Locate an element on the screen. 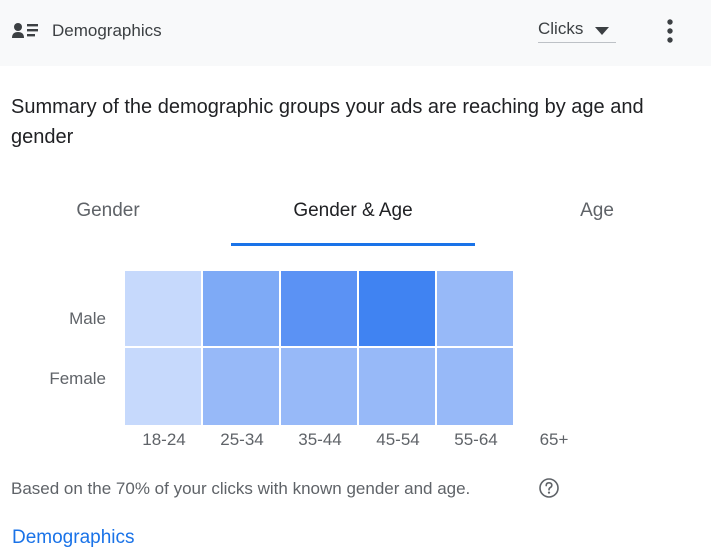  person-list-icon is located at coordinates (25, 30).